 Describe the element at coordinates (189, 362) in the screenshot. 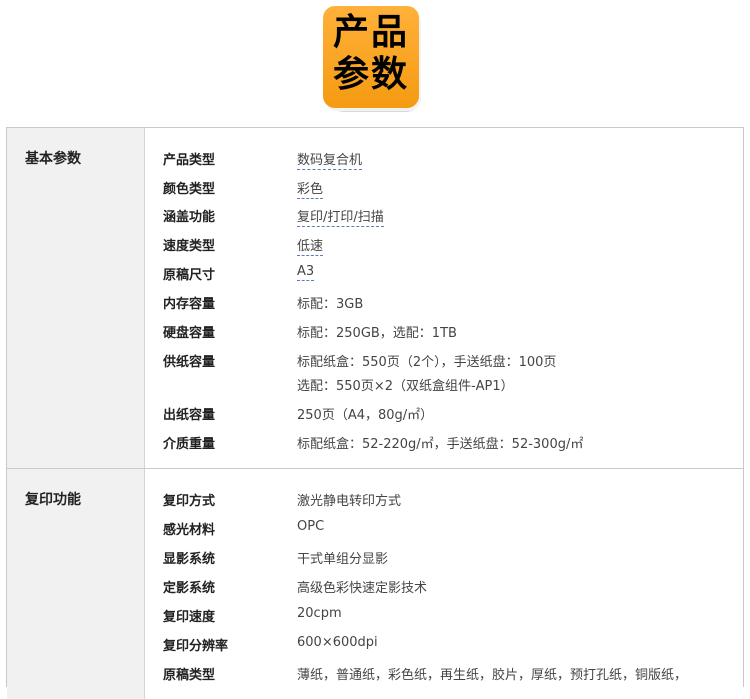

I see `spec-label: 供纸容量` at that location.